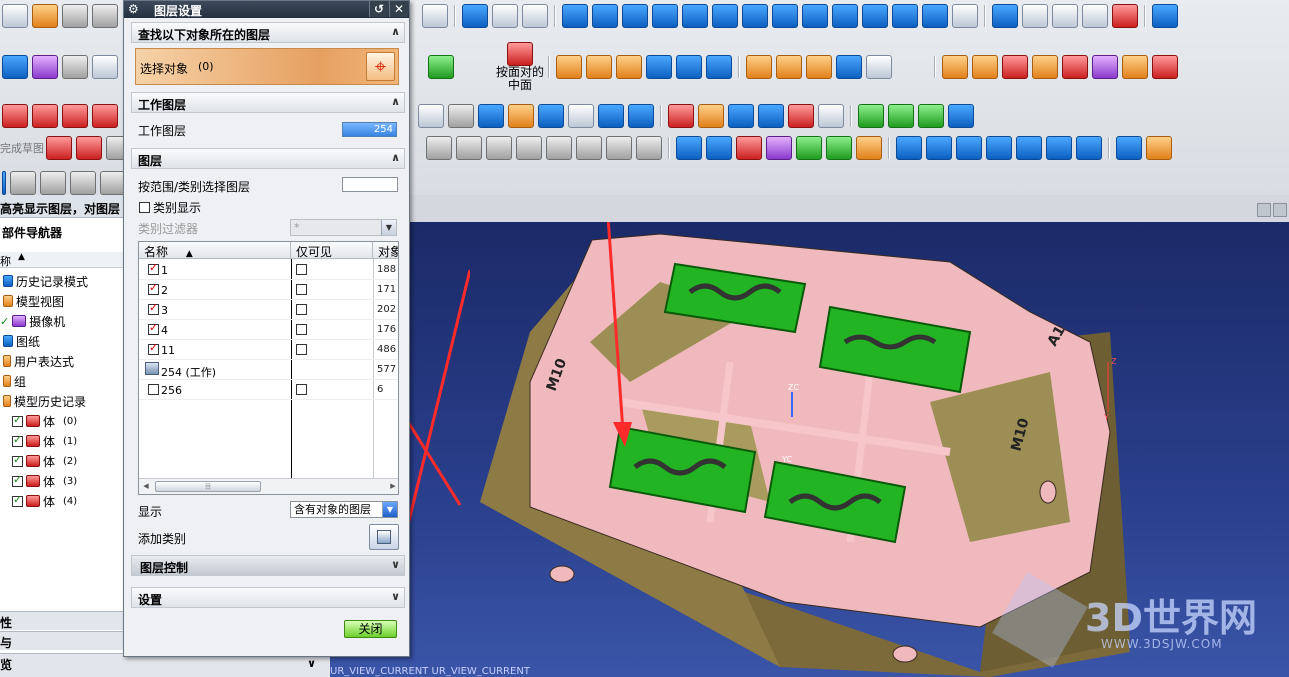 The image size is (1289, 677). Describe the element at coordinates (392, 486) in the screenshot. I see `scroll-right-icon: ▶` at that location.